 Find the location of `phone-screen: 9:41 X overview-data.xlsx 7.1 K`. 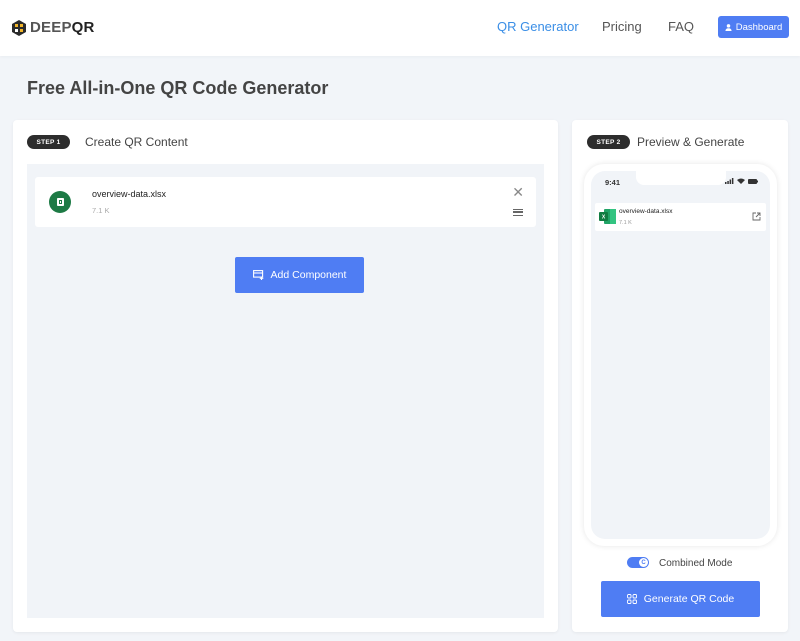

phone-screen: 9:41 X overview-data.xlsx 7.1 K is located at coordinates (680, 355).